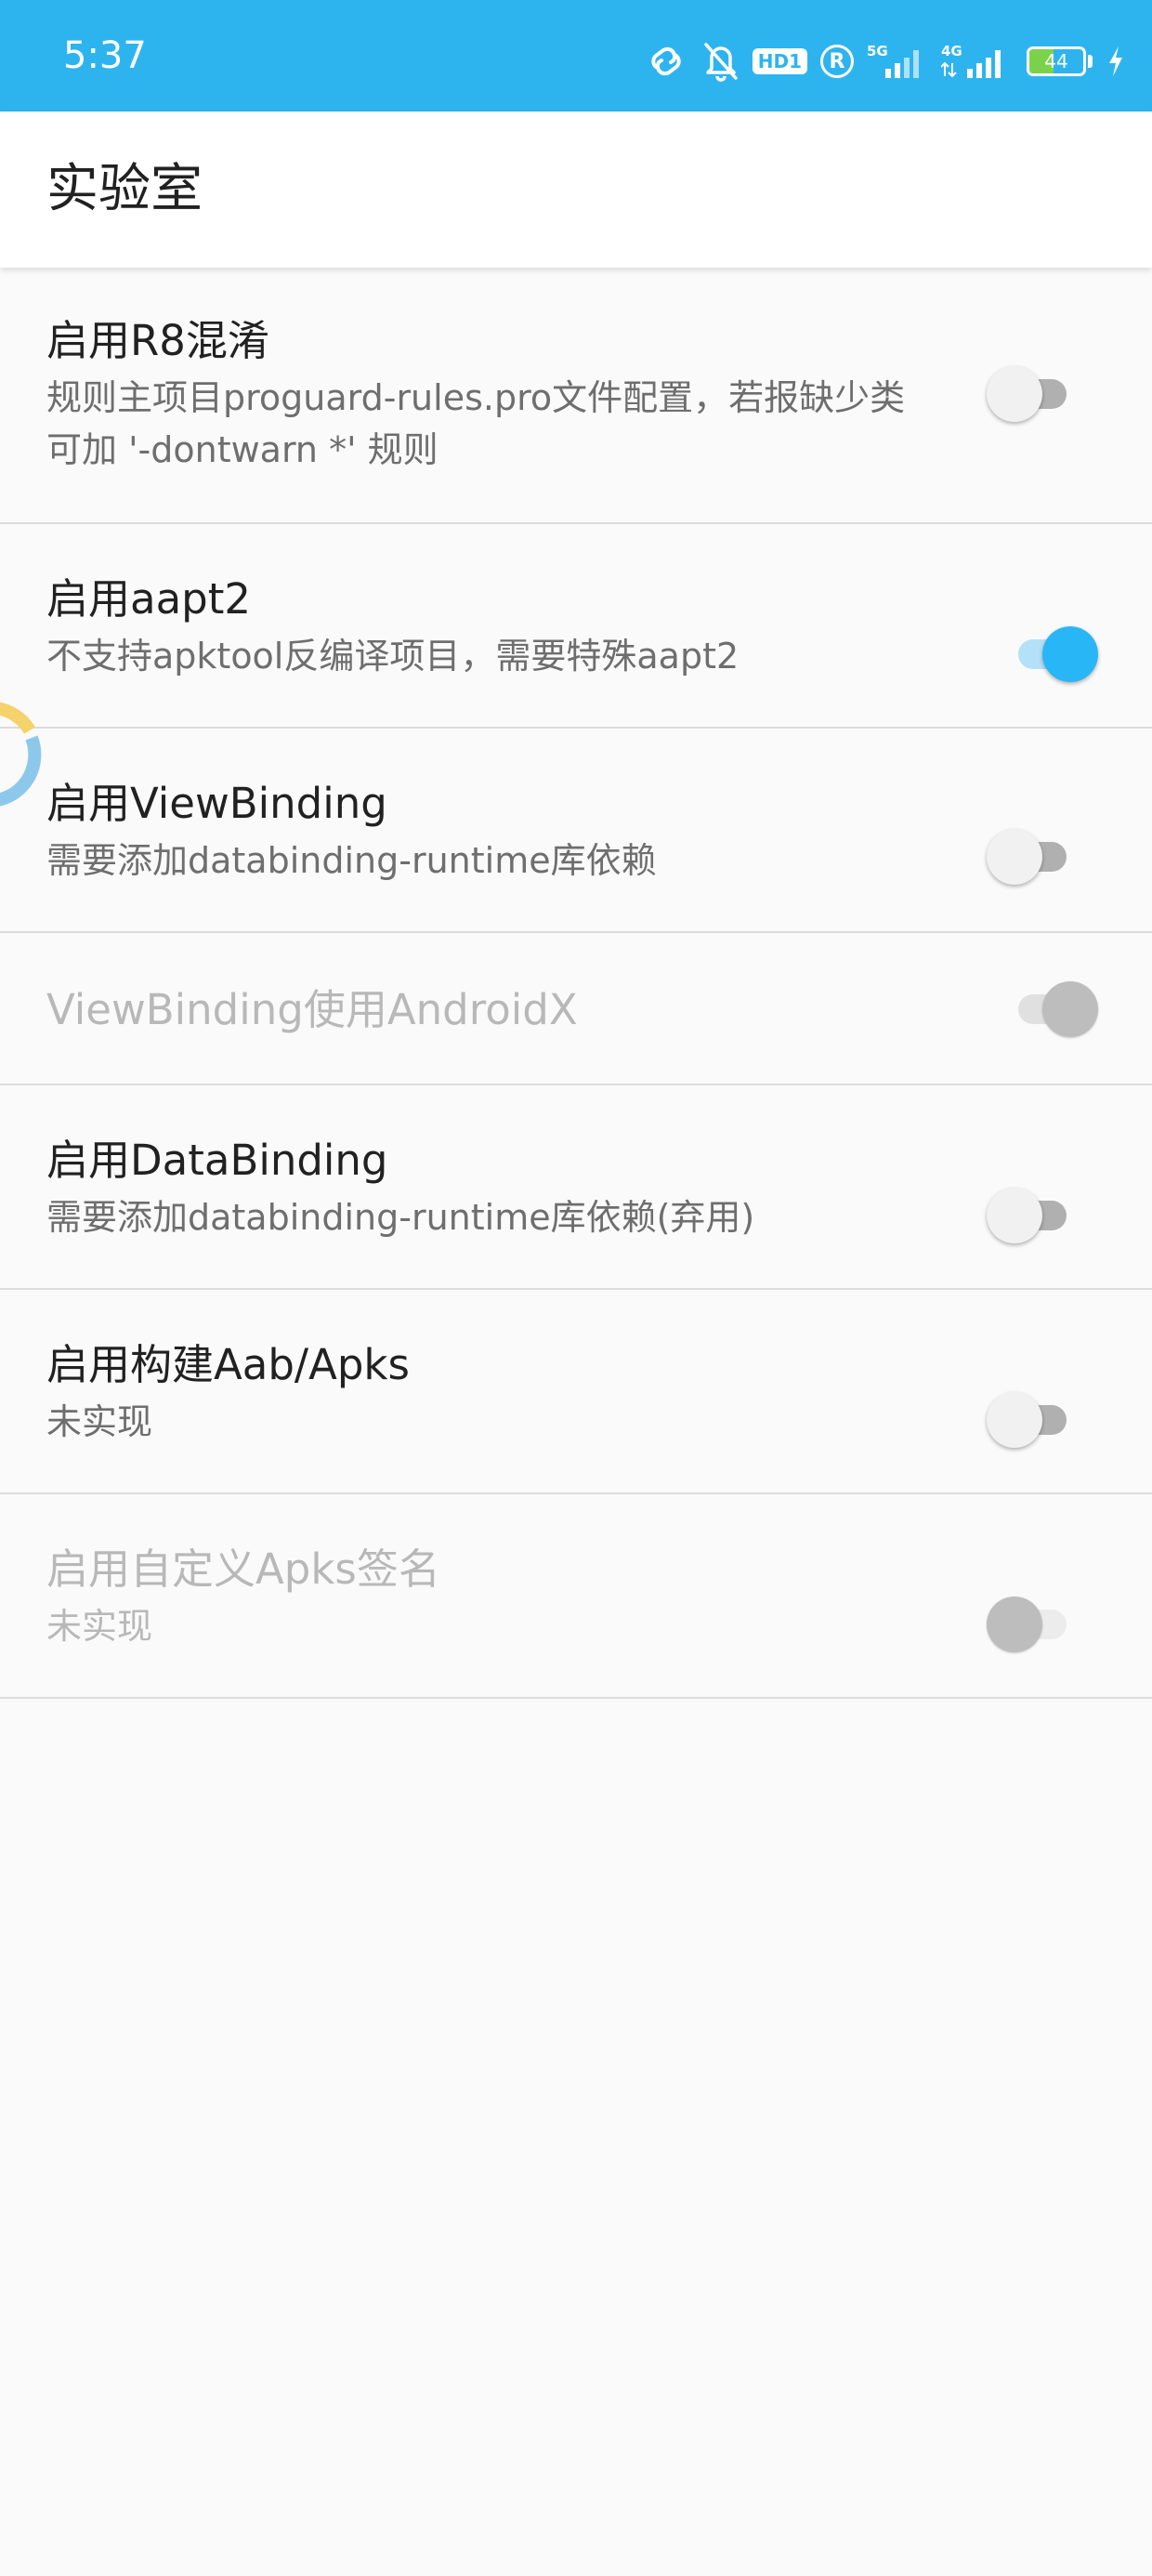  Describe the element at coordinates (576, 626) in the screenshot. I see `setting-row-aapt2: 启用aapt2 不支持apktool反编译项目，需要特殊aapt2` at that location.